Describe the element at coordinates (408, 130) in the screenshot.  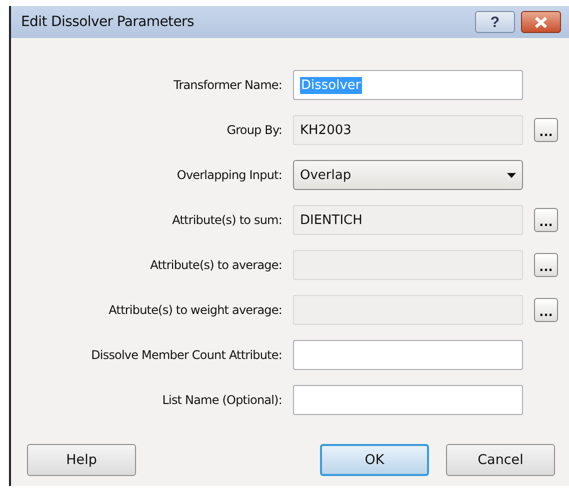
I see `text-field: KH2003` at that location.